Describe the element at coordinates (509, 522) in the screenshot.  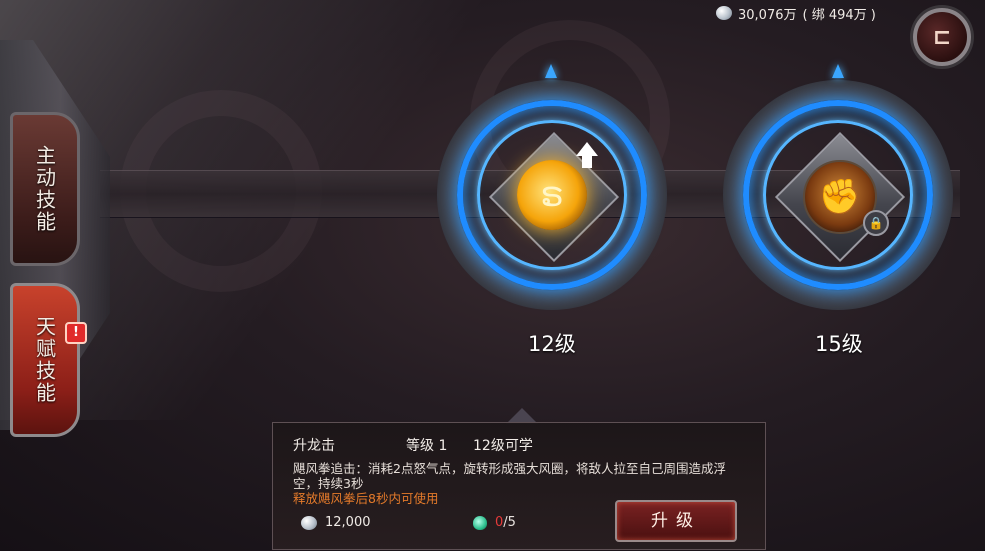
I see `material-need: /5` at that location.